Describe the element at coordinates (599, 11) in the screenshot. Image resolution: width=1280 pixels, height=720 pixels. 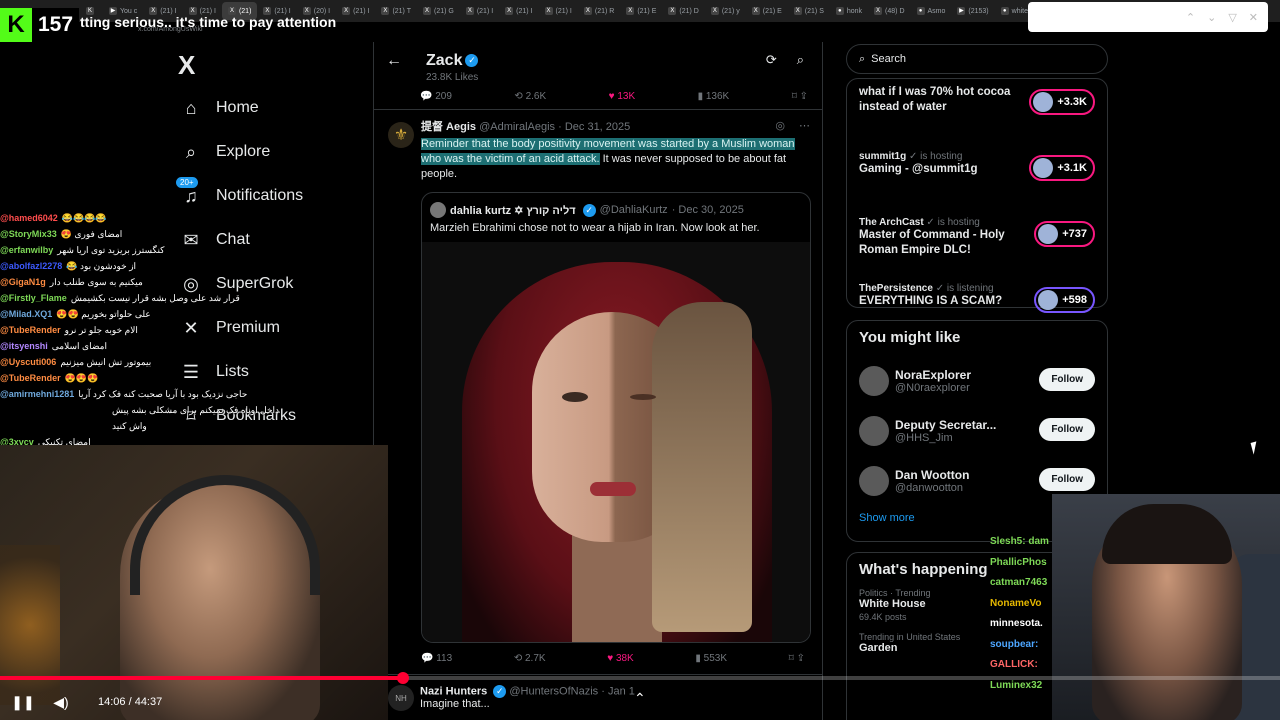
I see `browser-tab: X (21) R` at that location.